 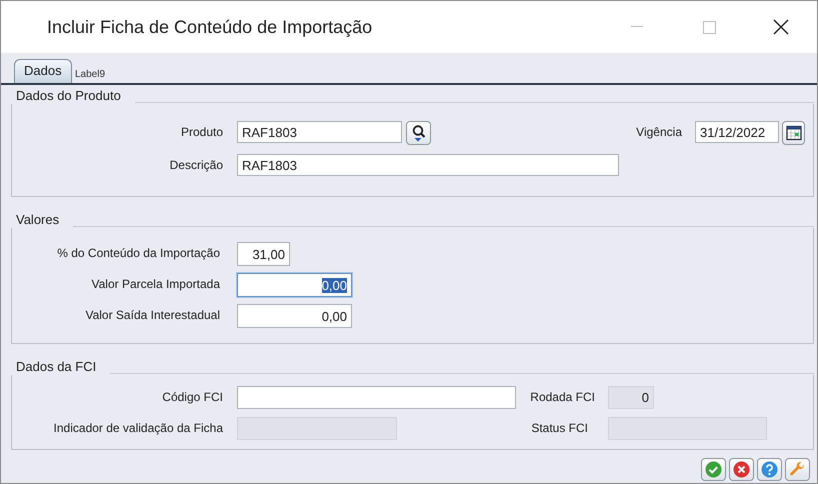 I want to click on help-button, so click(x=769, y=469).